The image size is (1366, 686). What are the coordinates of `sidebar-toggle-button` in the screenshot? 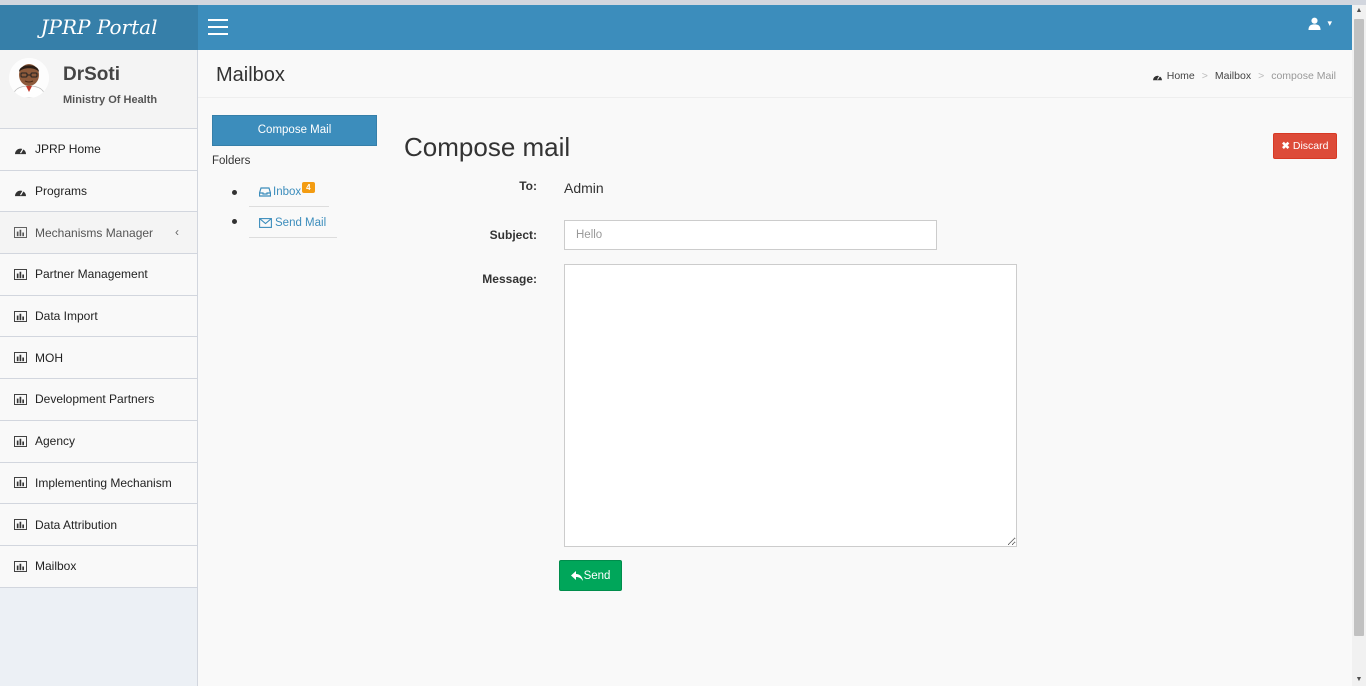 It's located at (218, 27).